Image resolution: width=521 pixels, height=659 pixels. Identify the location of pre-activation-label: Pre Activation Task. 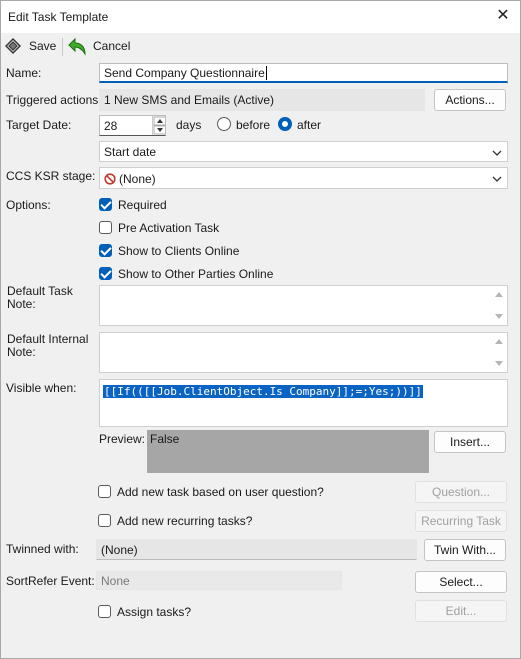
(169, 228).